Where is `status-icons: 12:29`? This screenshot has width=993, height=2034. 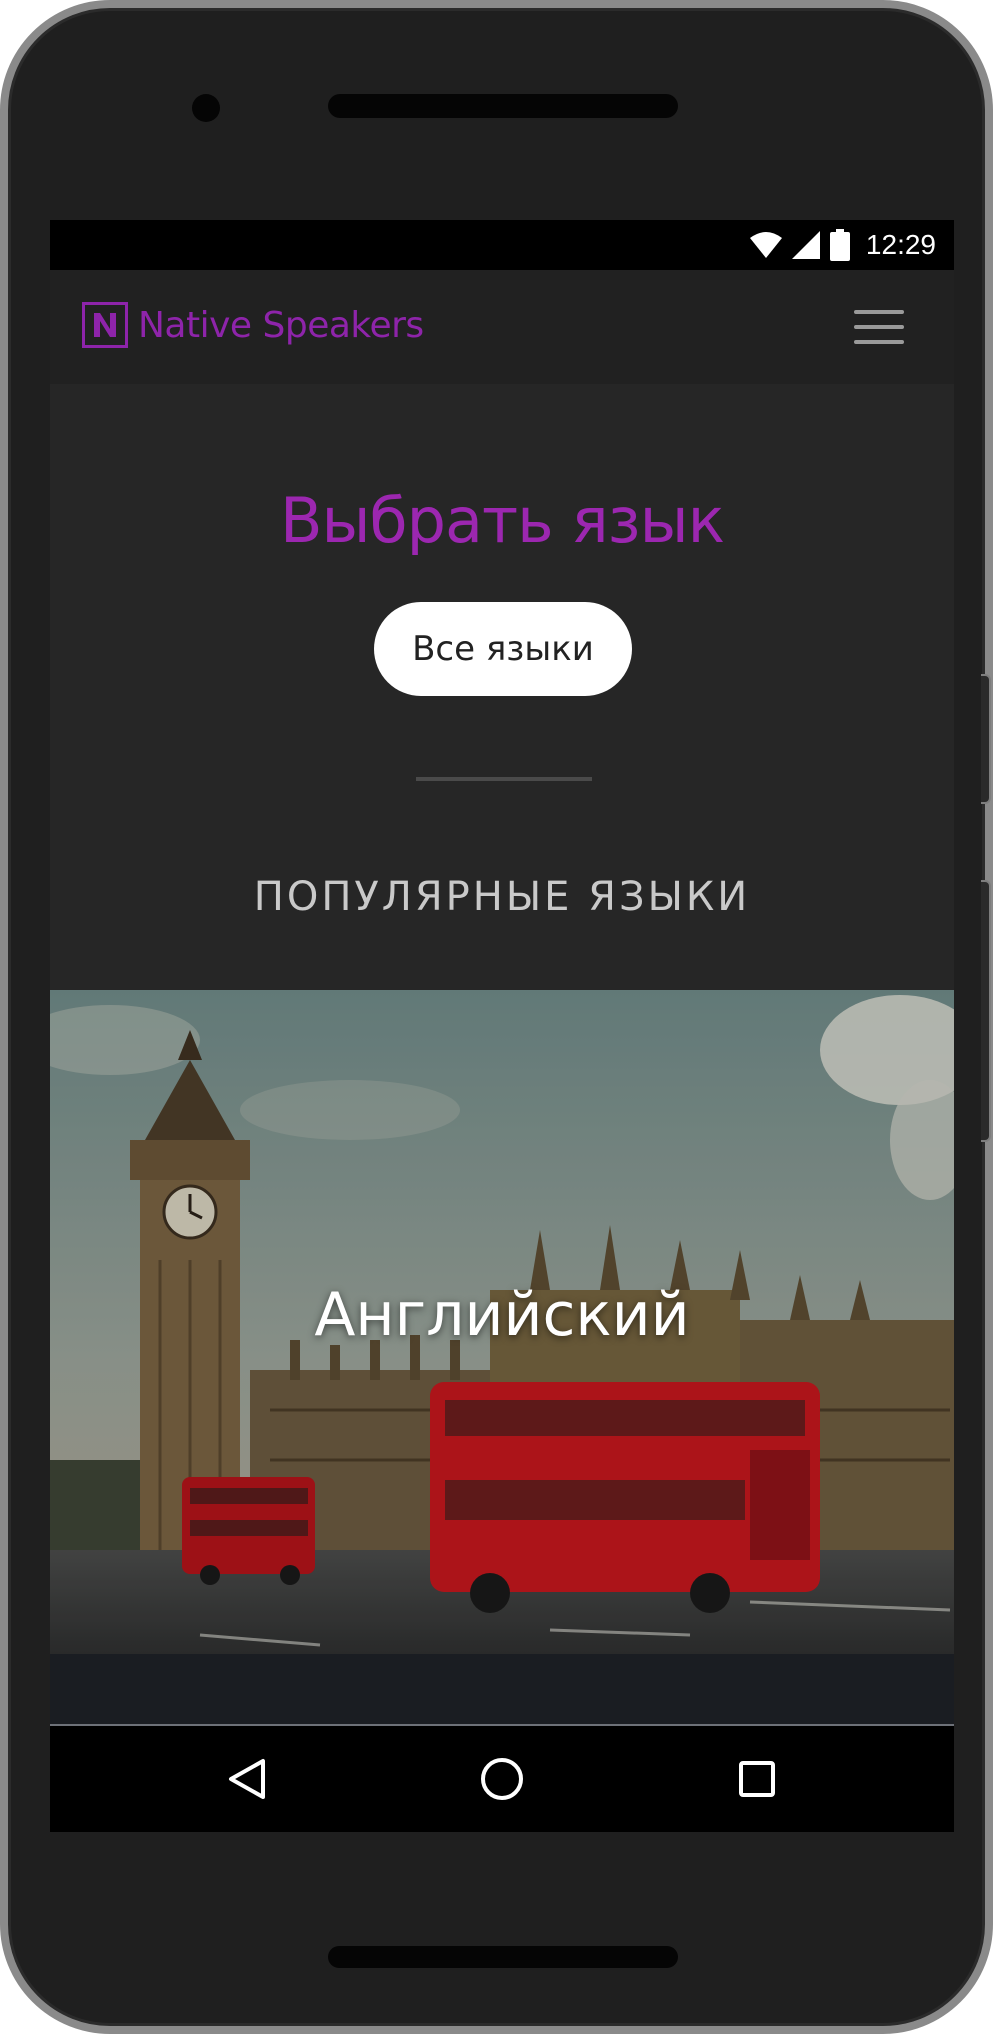 status-icons: 12:29 is located at coordinates (842, 245).